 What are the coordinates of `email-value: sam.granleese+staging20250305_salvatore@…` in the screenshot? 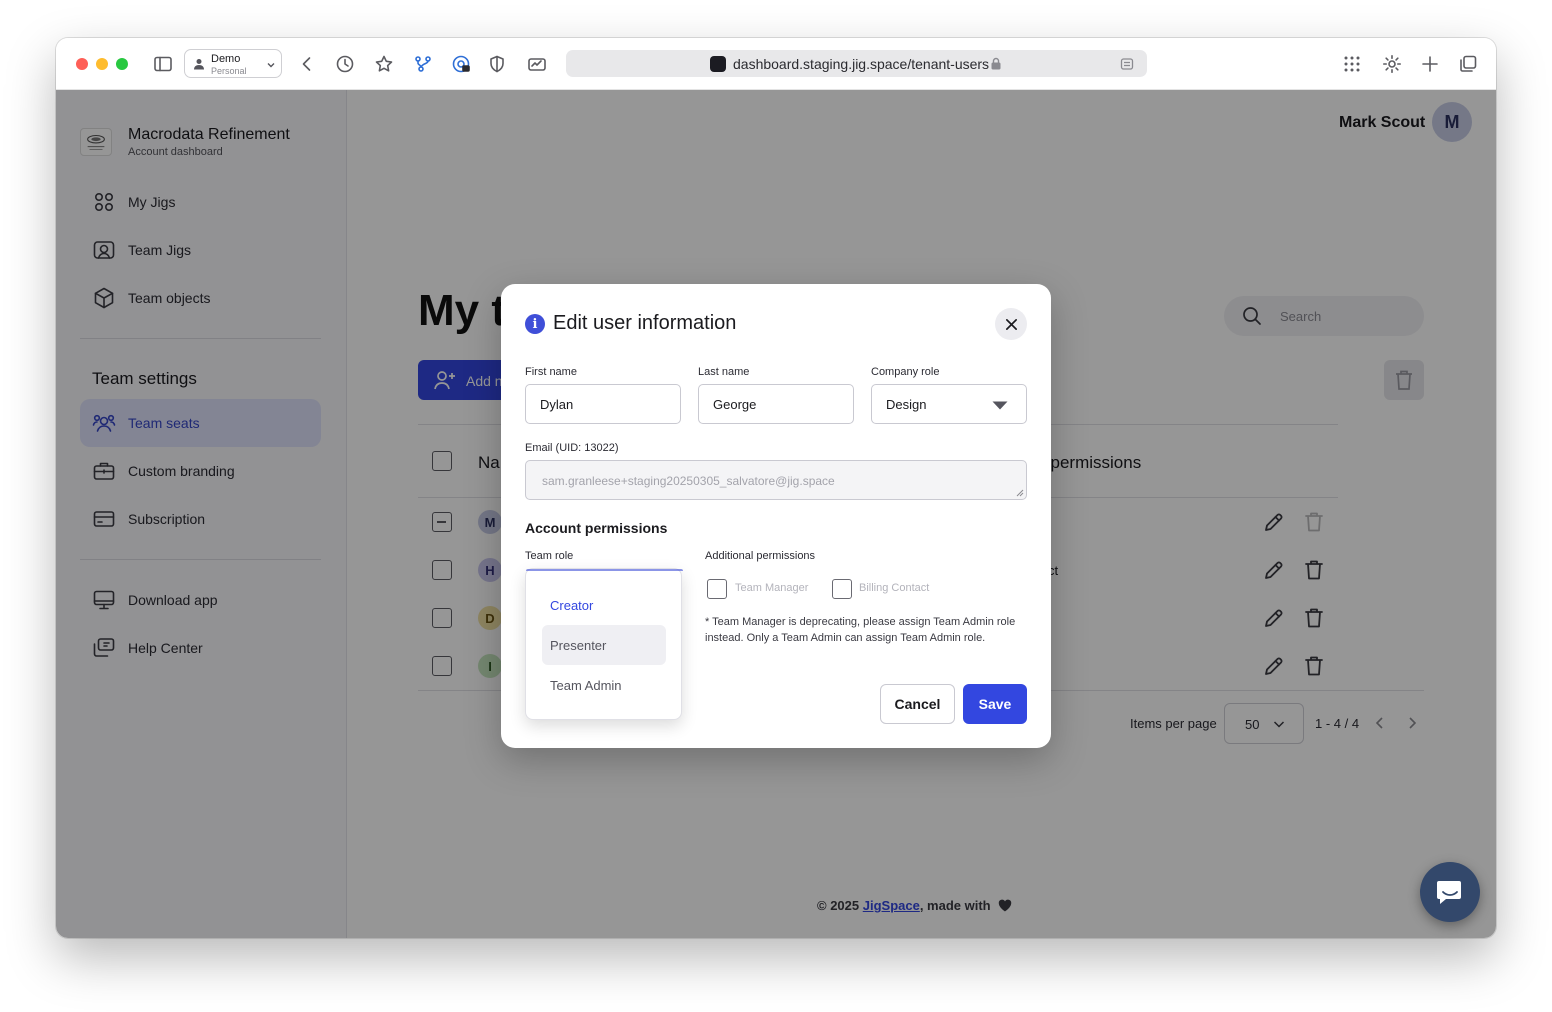 It's located at (688, 481).